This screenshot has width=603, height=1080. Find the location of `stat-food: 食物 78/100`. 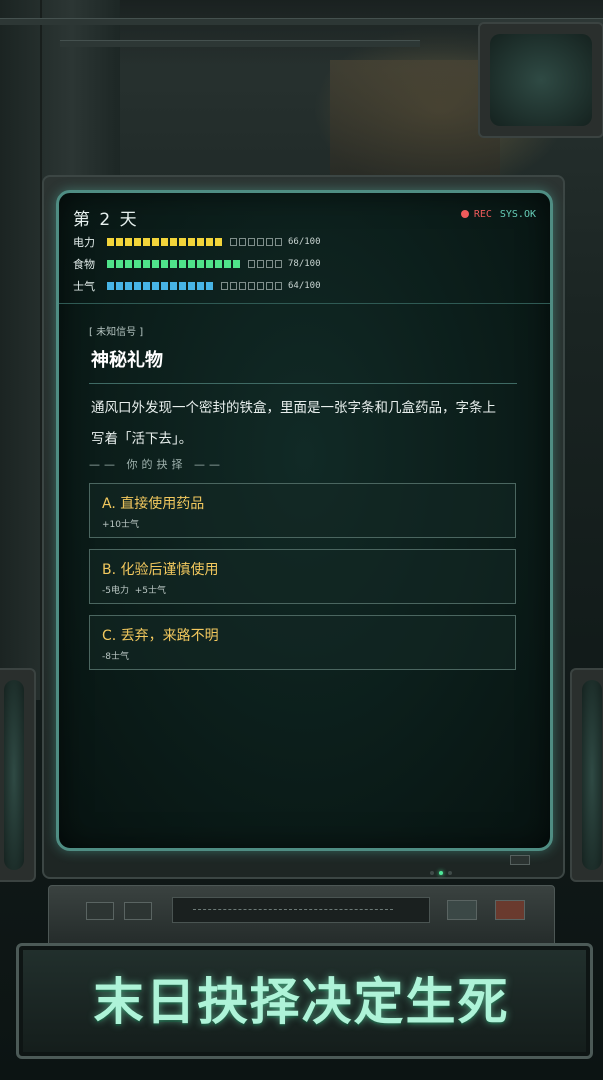

stat-food: 食物 78/100 is located at coordinates (197, 264).